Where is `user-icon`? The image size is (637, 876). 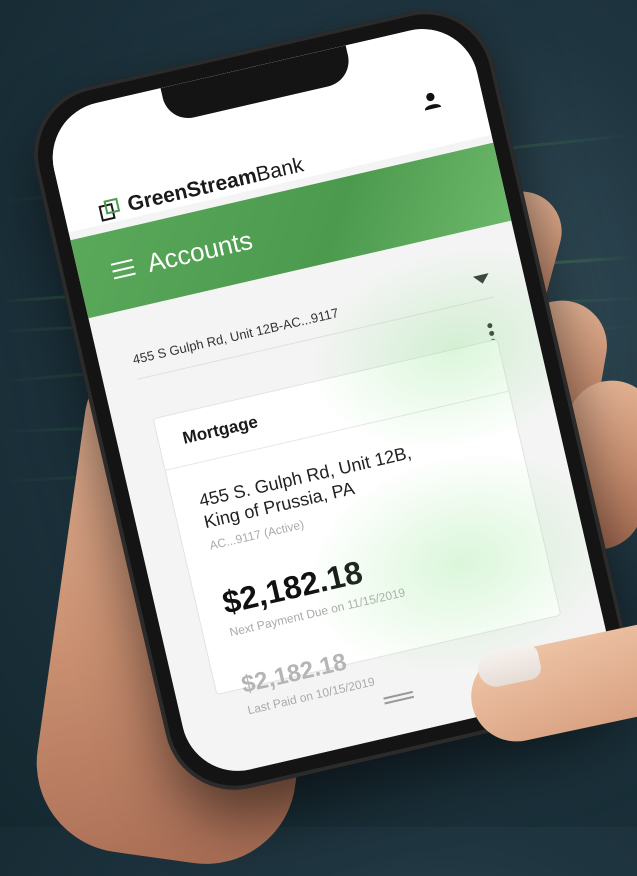
user-icon is located at coordinates (431, 100).